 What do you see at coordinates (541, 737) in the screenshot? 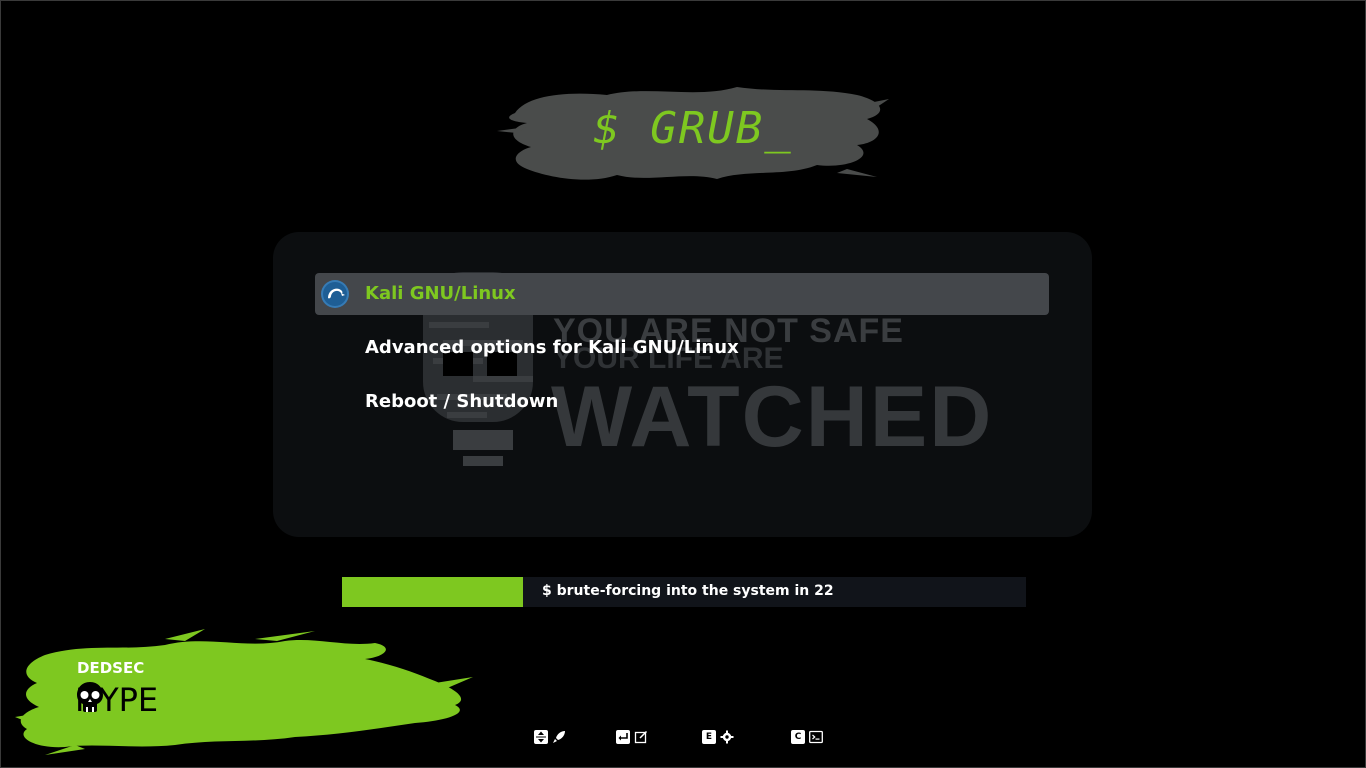
I see `up-down-arrows-icon` at bounding box center [541, 737].